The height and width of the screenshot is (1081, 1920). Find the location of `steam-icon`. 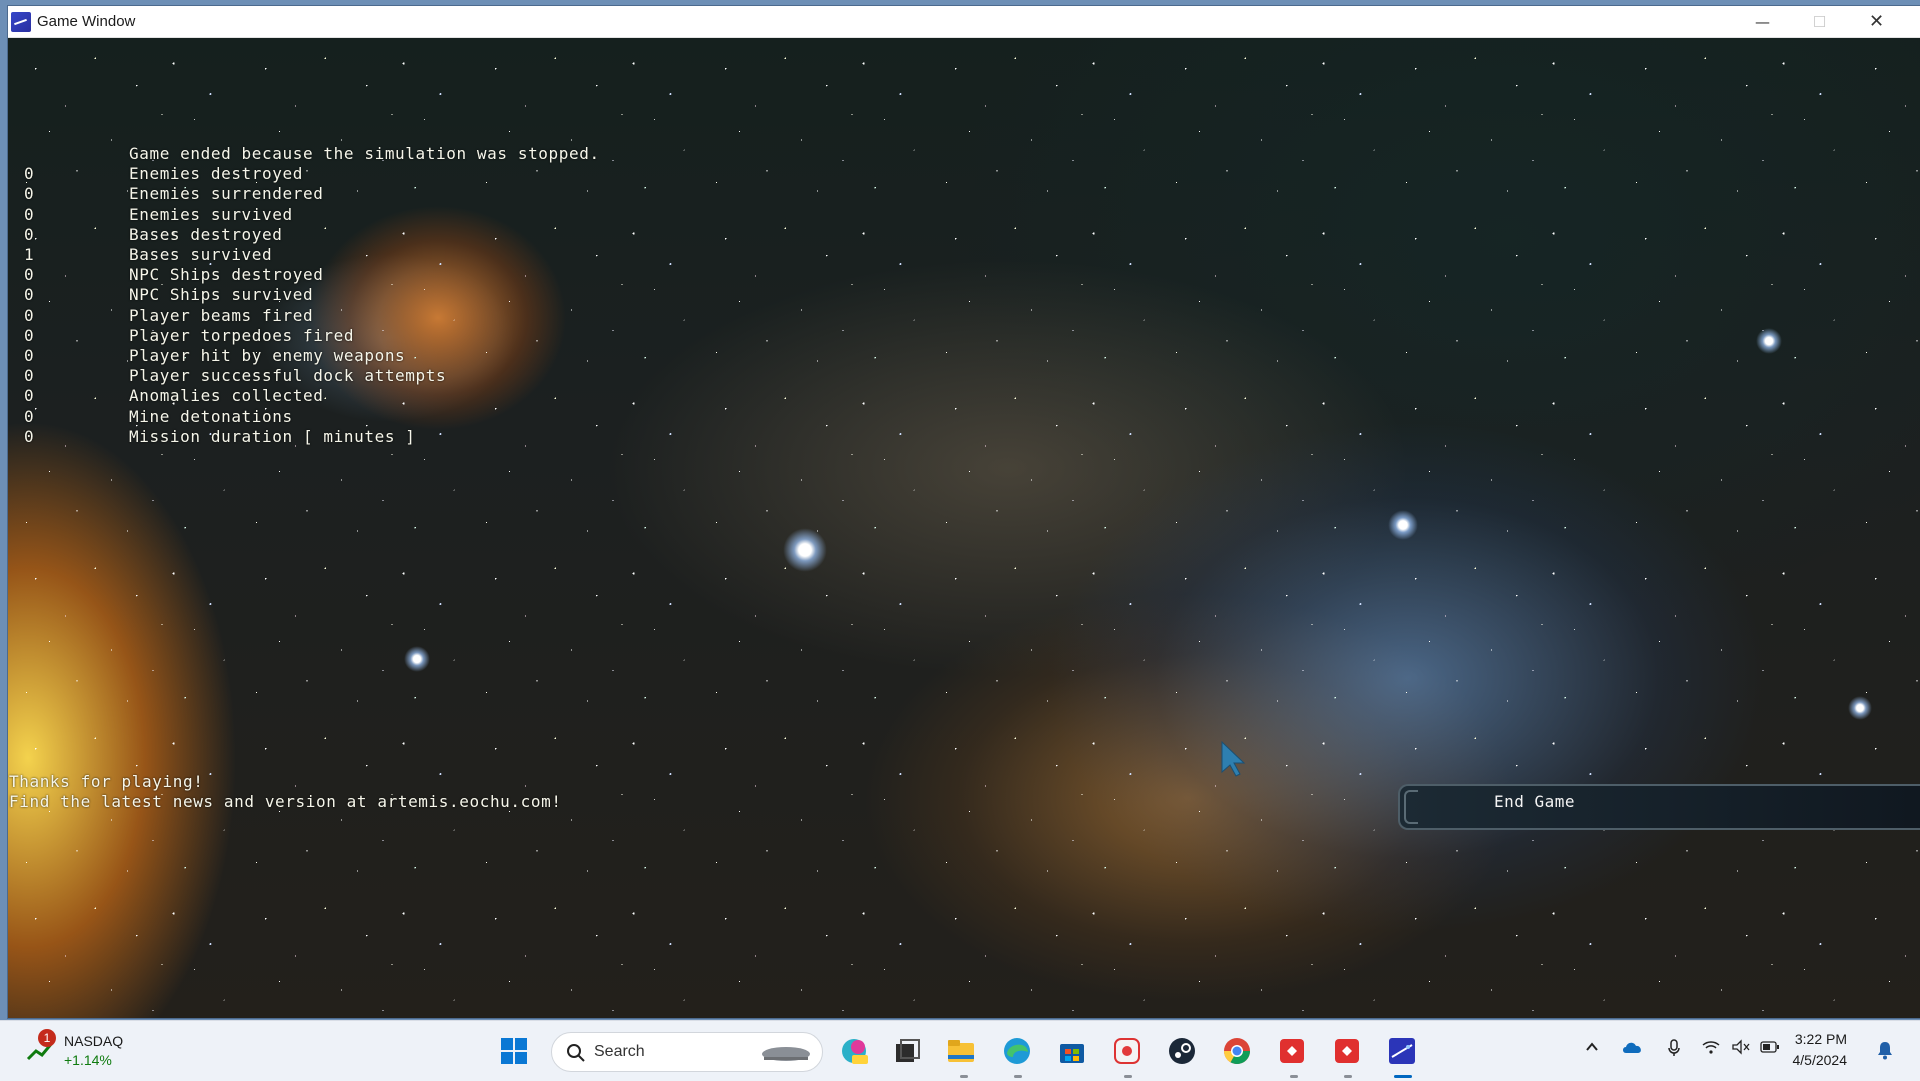

steam-icon is located at coordinates (1182, 1051).